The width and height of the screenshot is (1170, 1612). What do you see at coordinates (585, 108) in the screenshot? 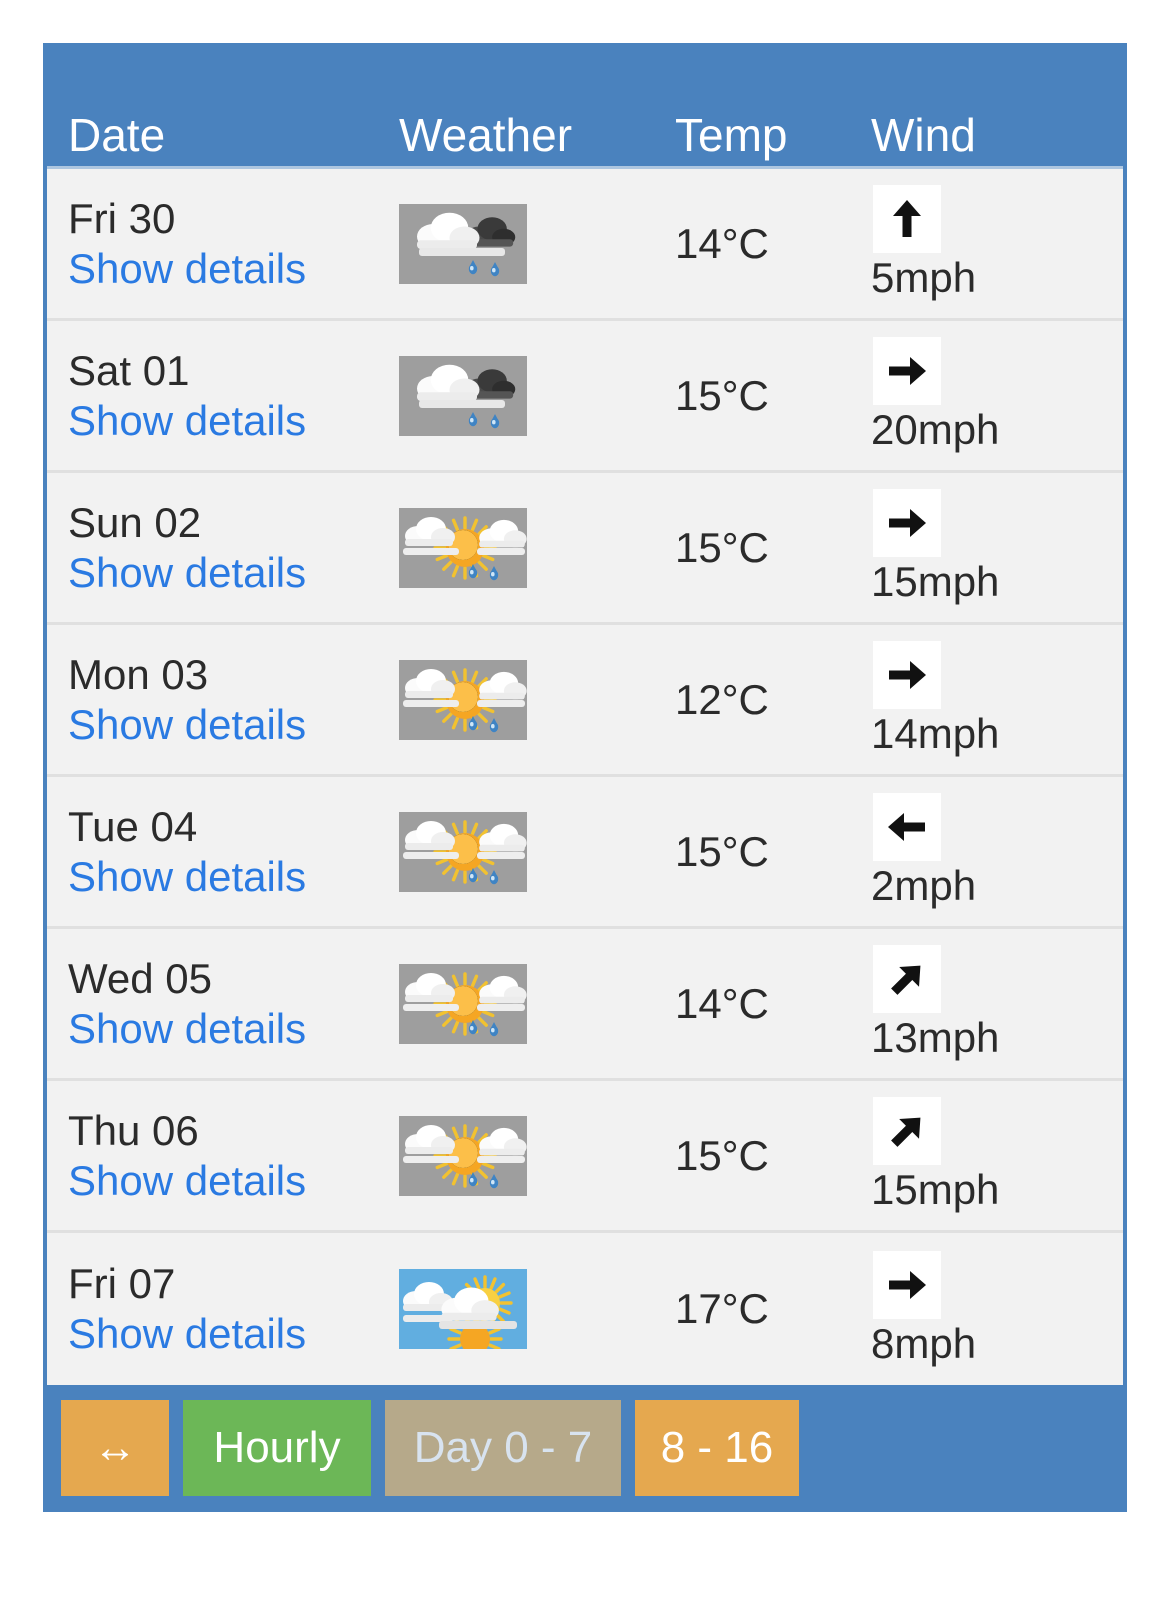
I see `table-header: Date Weather Temp Wind` at bounding box center [585, 108].